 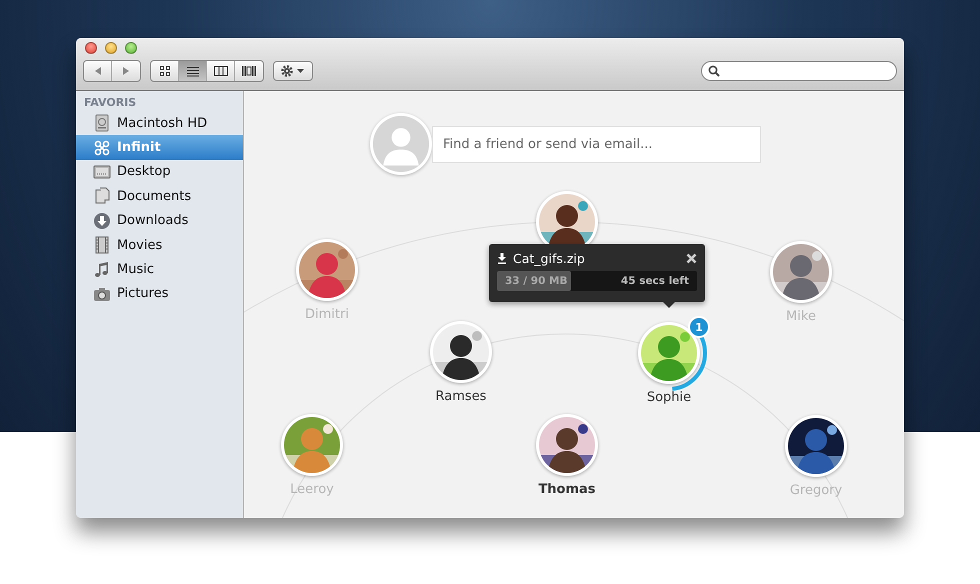 What do you see at coordinates (714, 71) in the screenshot?
I see `search-icon` at bounding box center [714, 71].